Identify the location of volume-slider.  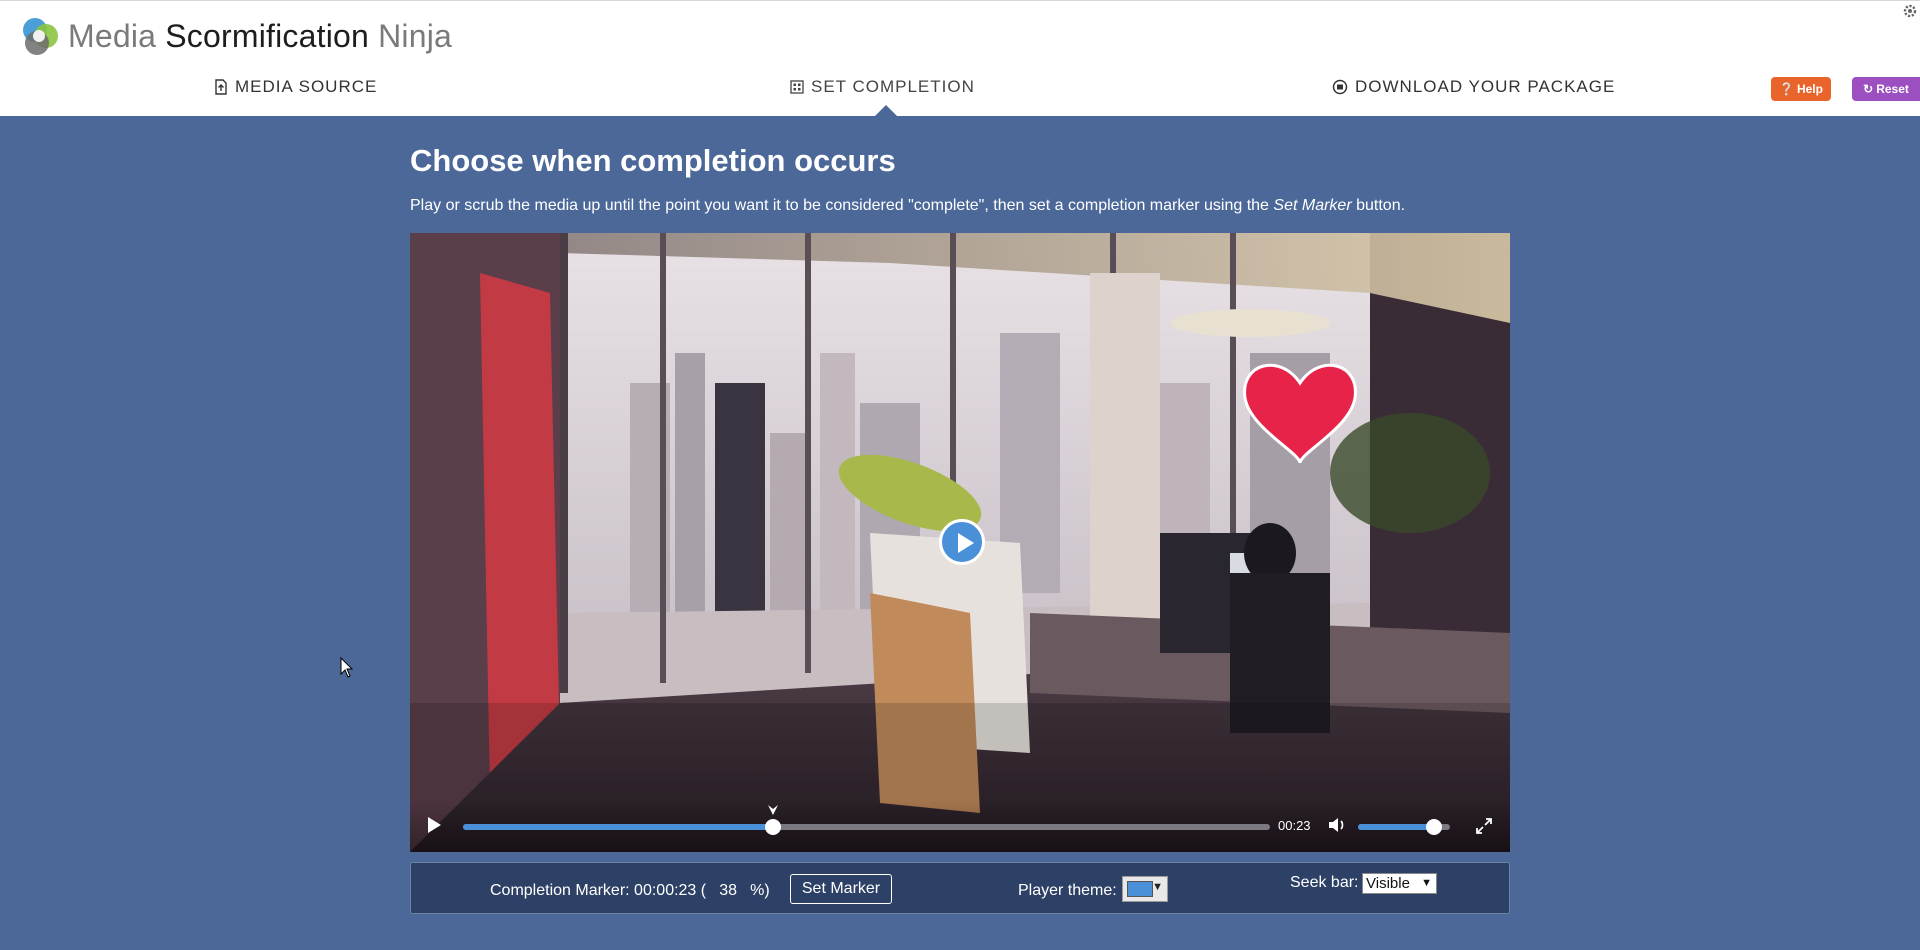
(1404, 827).